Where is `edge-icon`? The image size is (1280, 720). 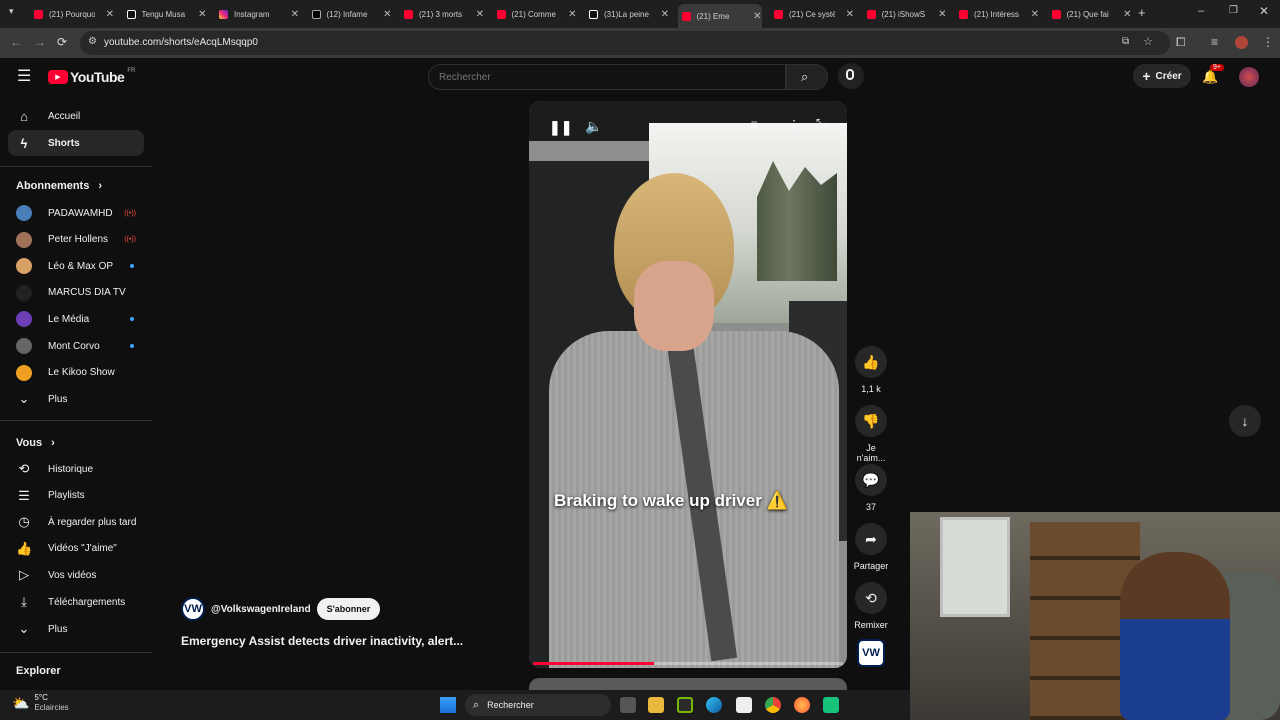 edge-icon is located at coordinates (714, 705).